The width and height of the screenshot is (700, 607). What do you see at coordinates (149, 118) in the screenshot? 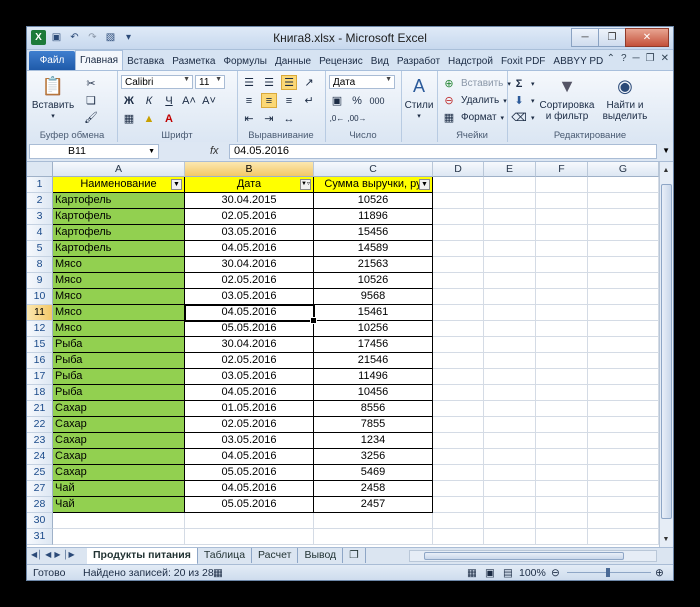
I see `fill-color-icon: ▲` at bounding box center [149, 118].